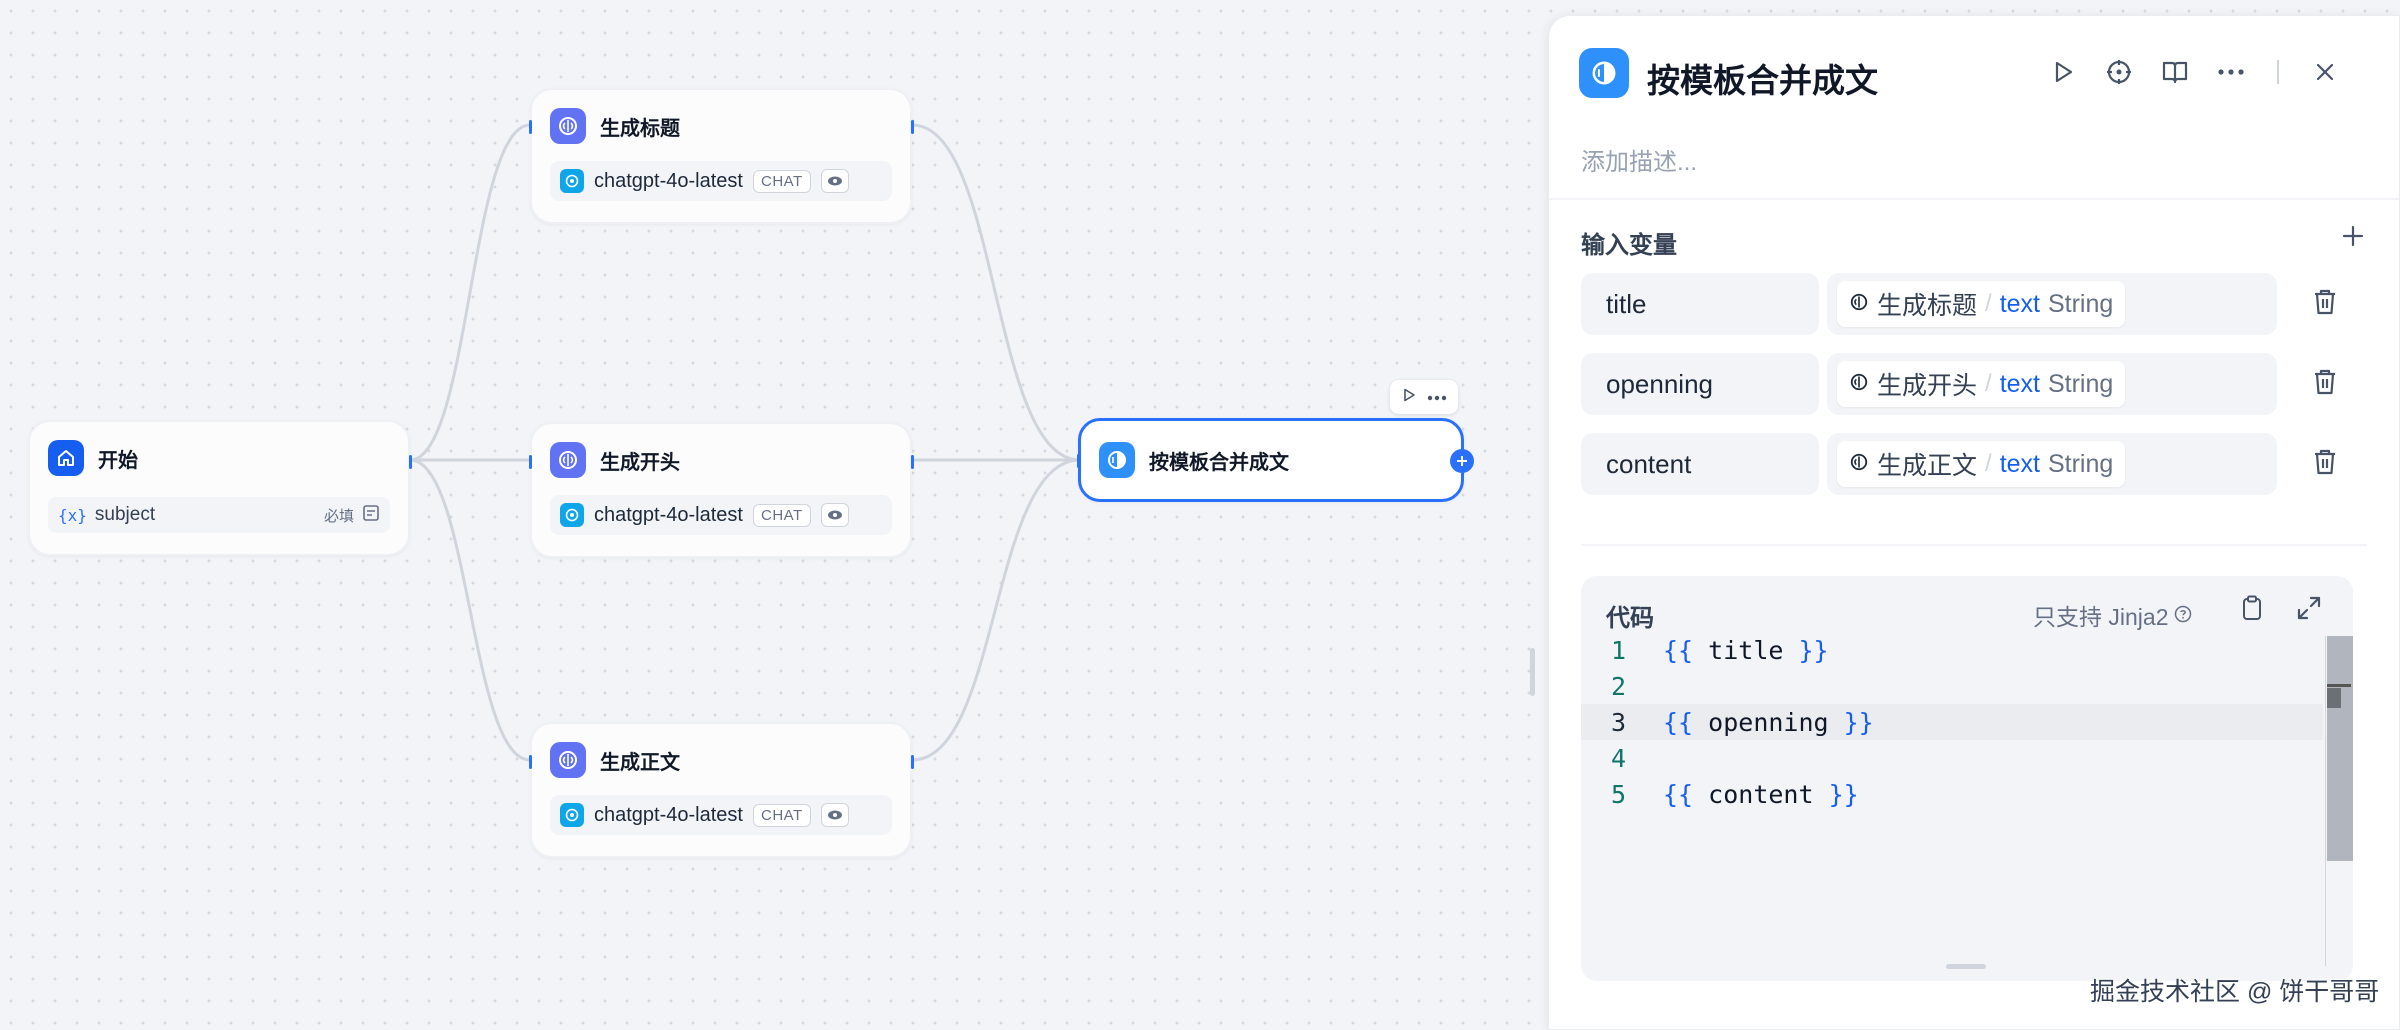 The width and height of the screenshot is (2400, 1030). Describe the element at coordinates (1761, 794) in the screenshot. I see `code-text: {{ content }}` at that location.